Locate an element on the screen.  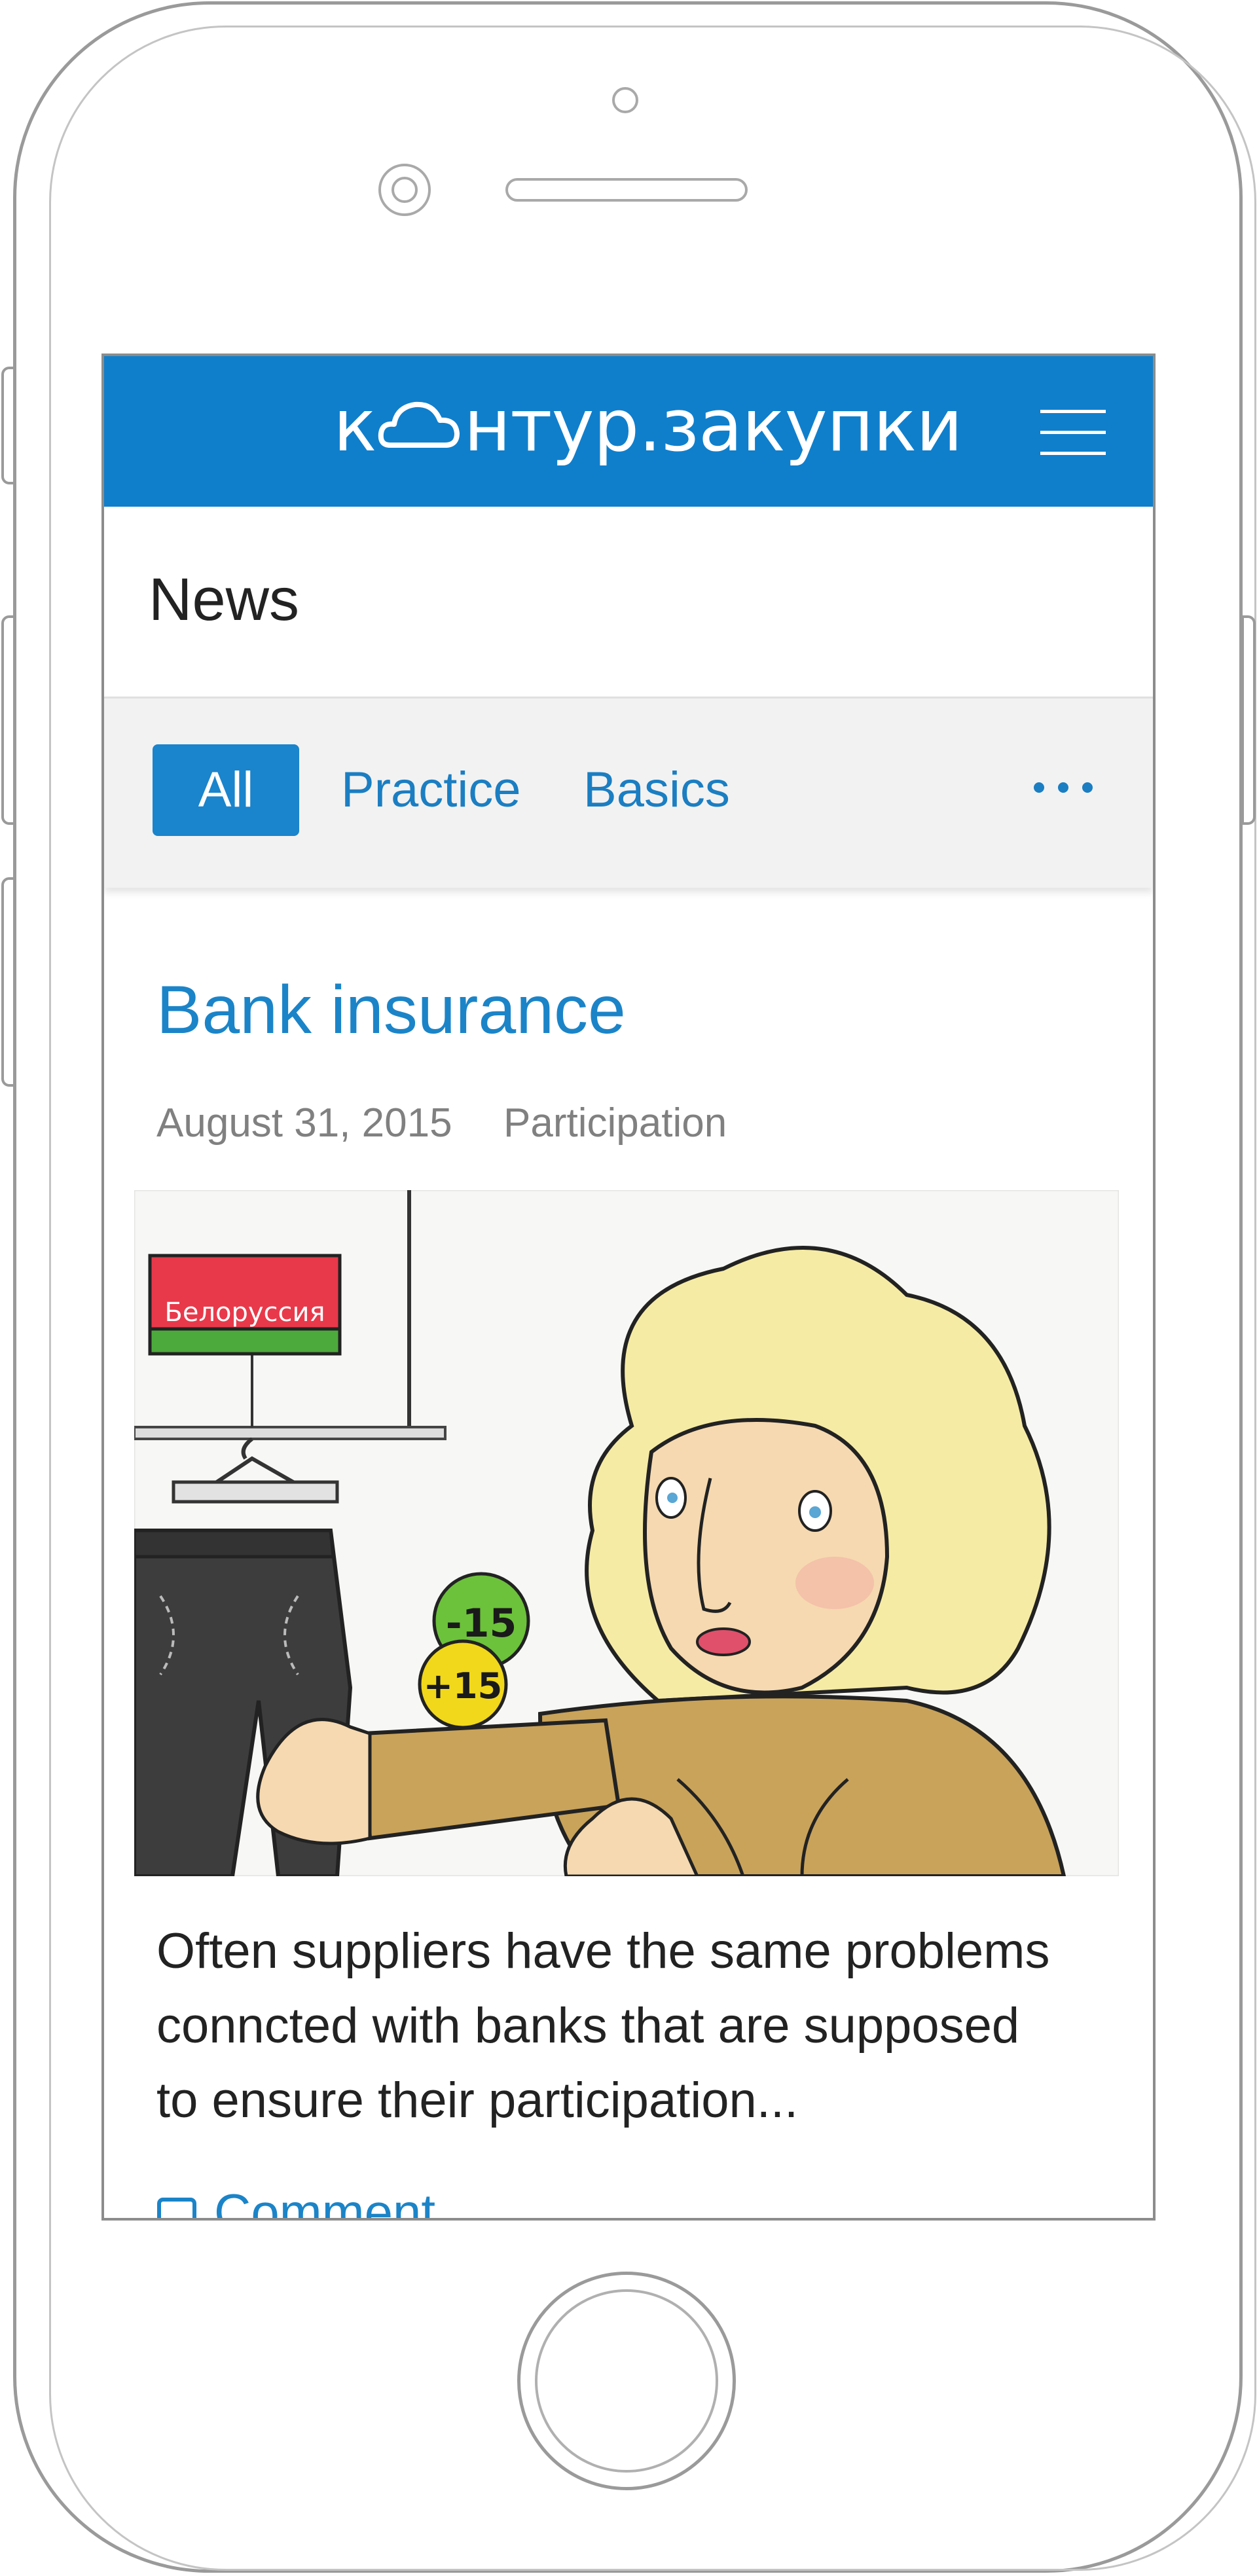
svg-text: +15 is located at coordinates (463, 1686).